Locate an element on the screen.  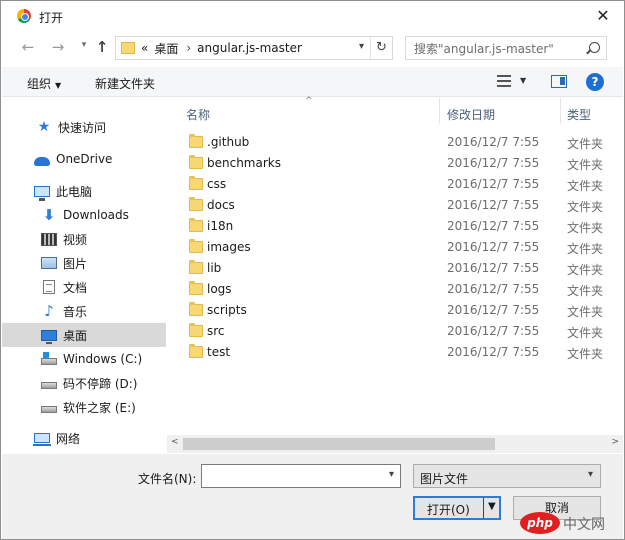
sidebar-item-pictures: 图片 is located at coordinates (84, 263).